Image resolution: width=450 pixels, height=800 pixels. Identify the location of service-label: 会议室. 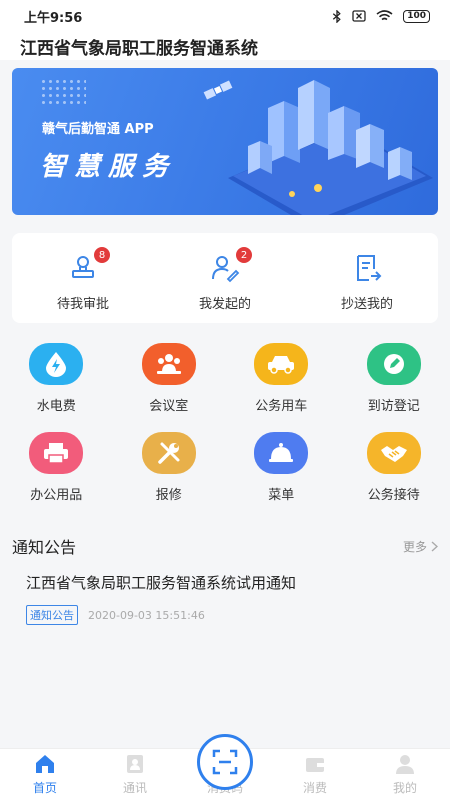
(169, 406).